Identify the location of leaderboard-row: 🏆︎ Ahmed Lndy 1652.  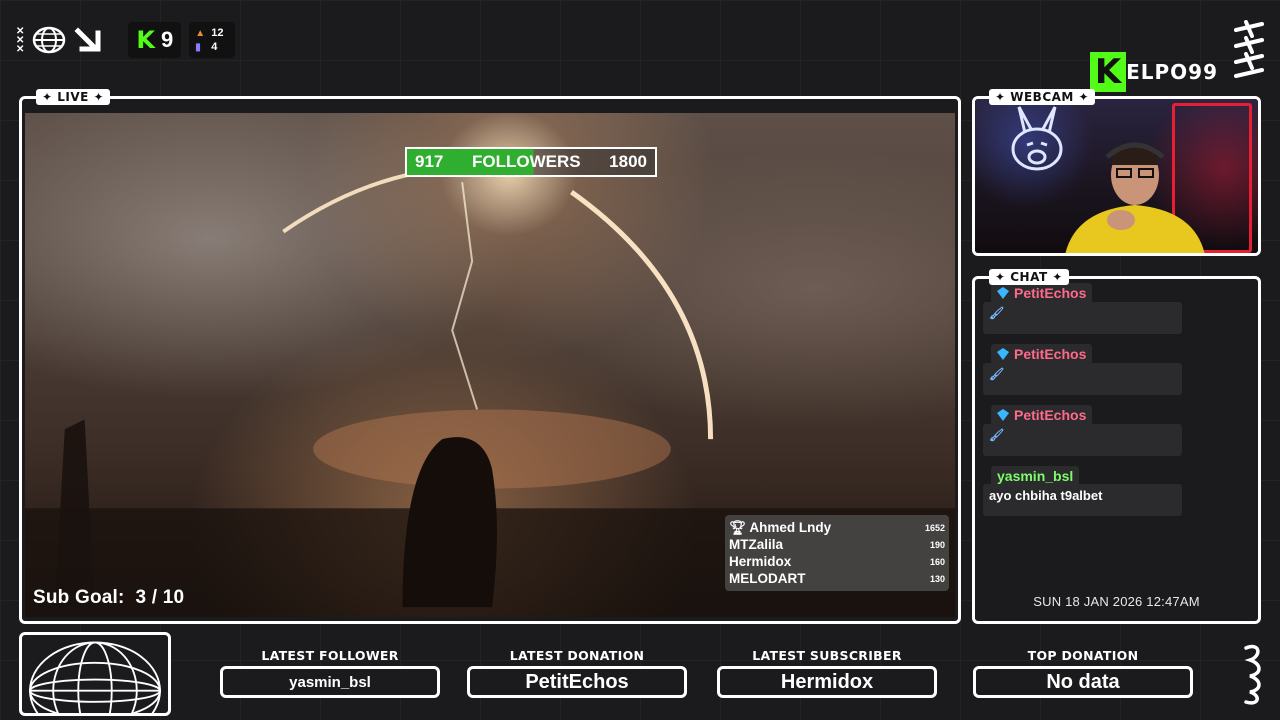
(837, 527).